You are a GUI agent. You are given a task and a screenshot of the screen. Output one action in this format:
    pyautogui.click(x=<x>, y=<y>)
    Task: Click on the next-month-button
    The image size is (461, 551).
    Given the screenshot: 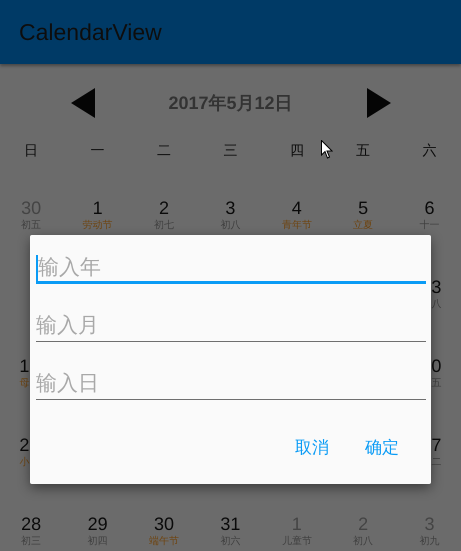 What is the action you would take?
    pyautogui.click(x=378, y=103)
    